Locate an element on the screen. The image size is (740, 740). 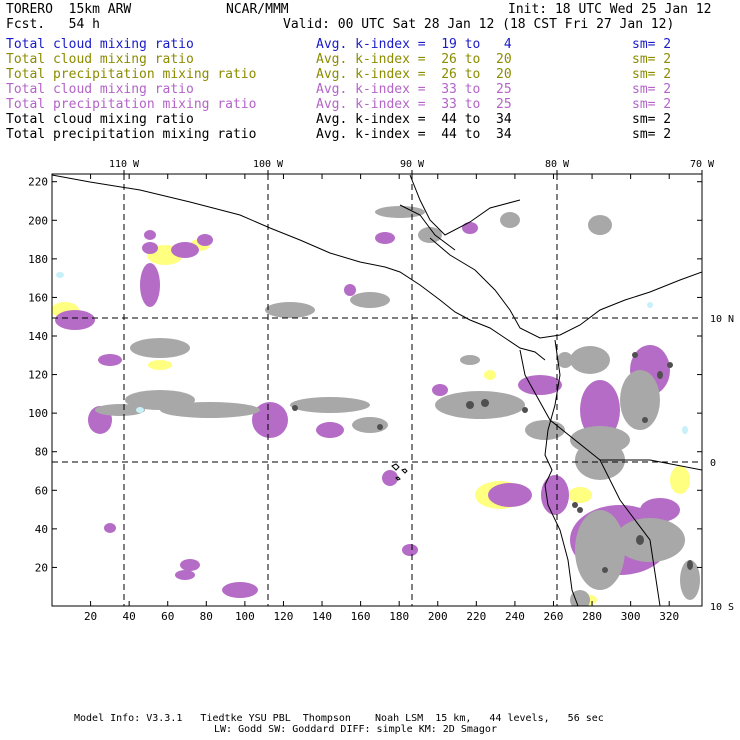
x-tick-label: 40 is located at coordinates (129, 616).